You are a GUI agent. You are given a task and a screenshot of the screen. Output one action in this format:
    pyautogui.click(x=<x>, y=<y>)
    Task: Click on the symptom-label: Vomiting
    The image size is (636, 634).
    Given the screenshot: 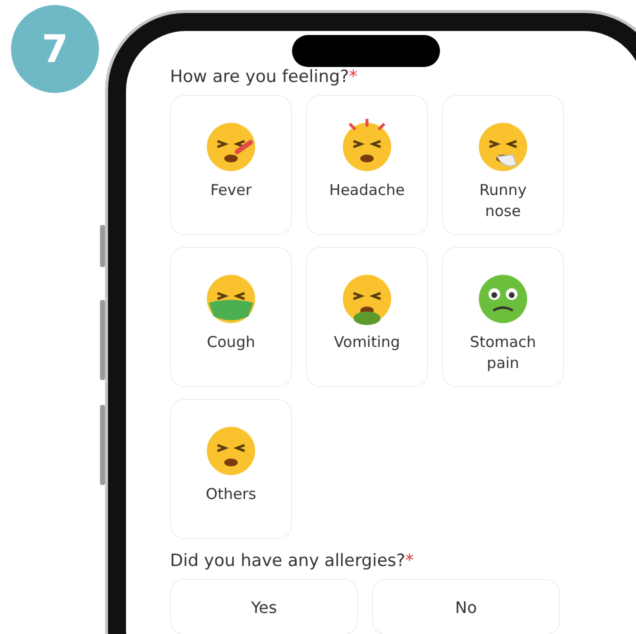 What is the action you would take?
    pyautogui.click(x=367, y=342)
    